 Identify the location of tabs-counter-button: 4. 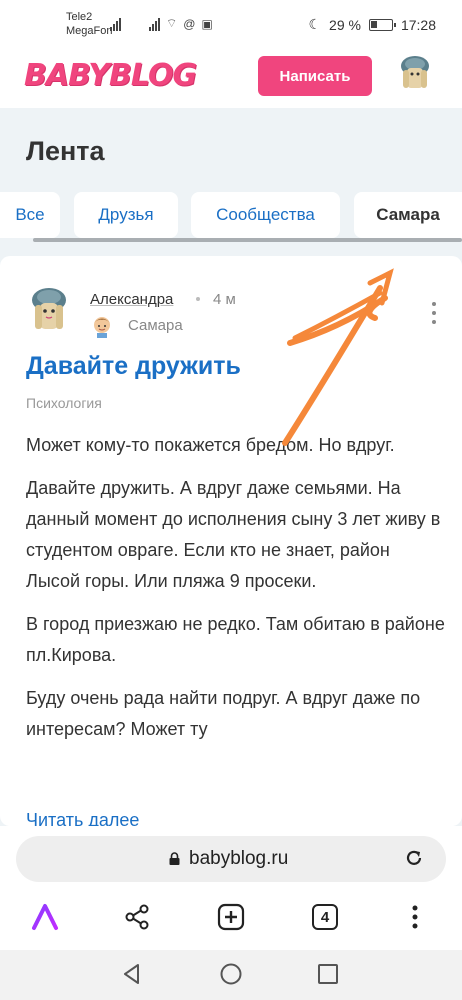
(325, 917).